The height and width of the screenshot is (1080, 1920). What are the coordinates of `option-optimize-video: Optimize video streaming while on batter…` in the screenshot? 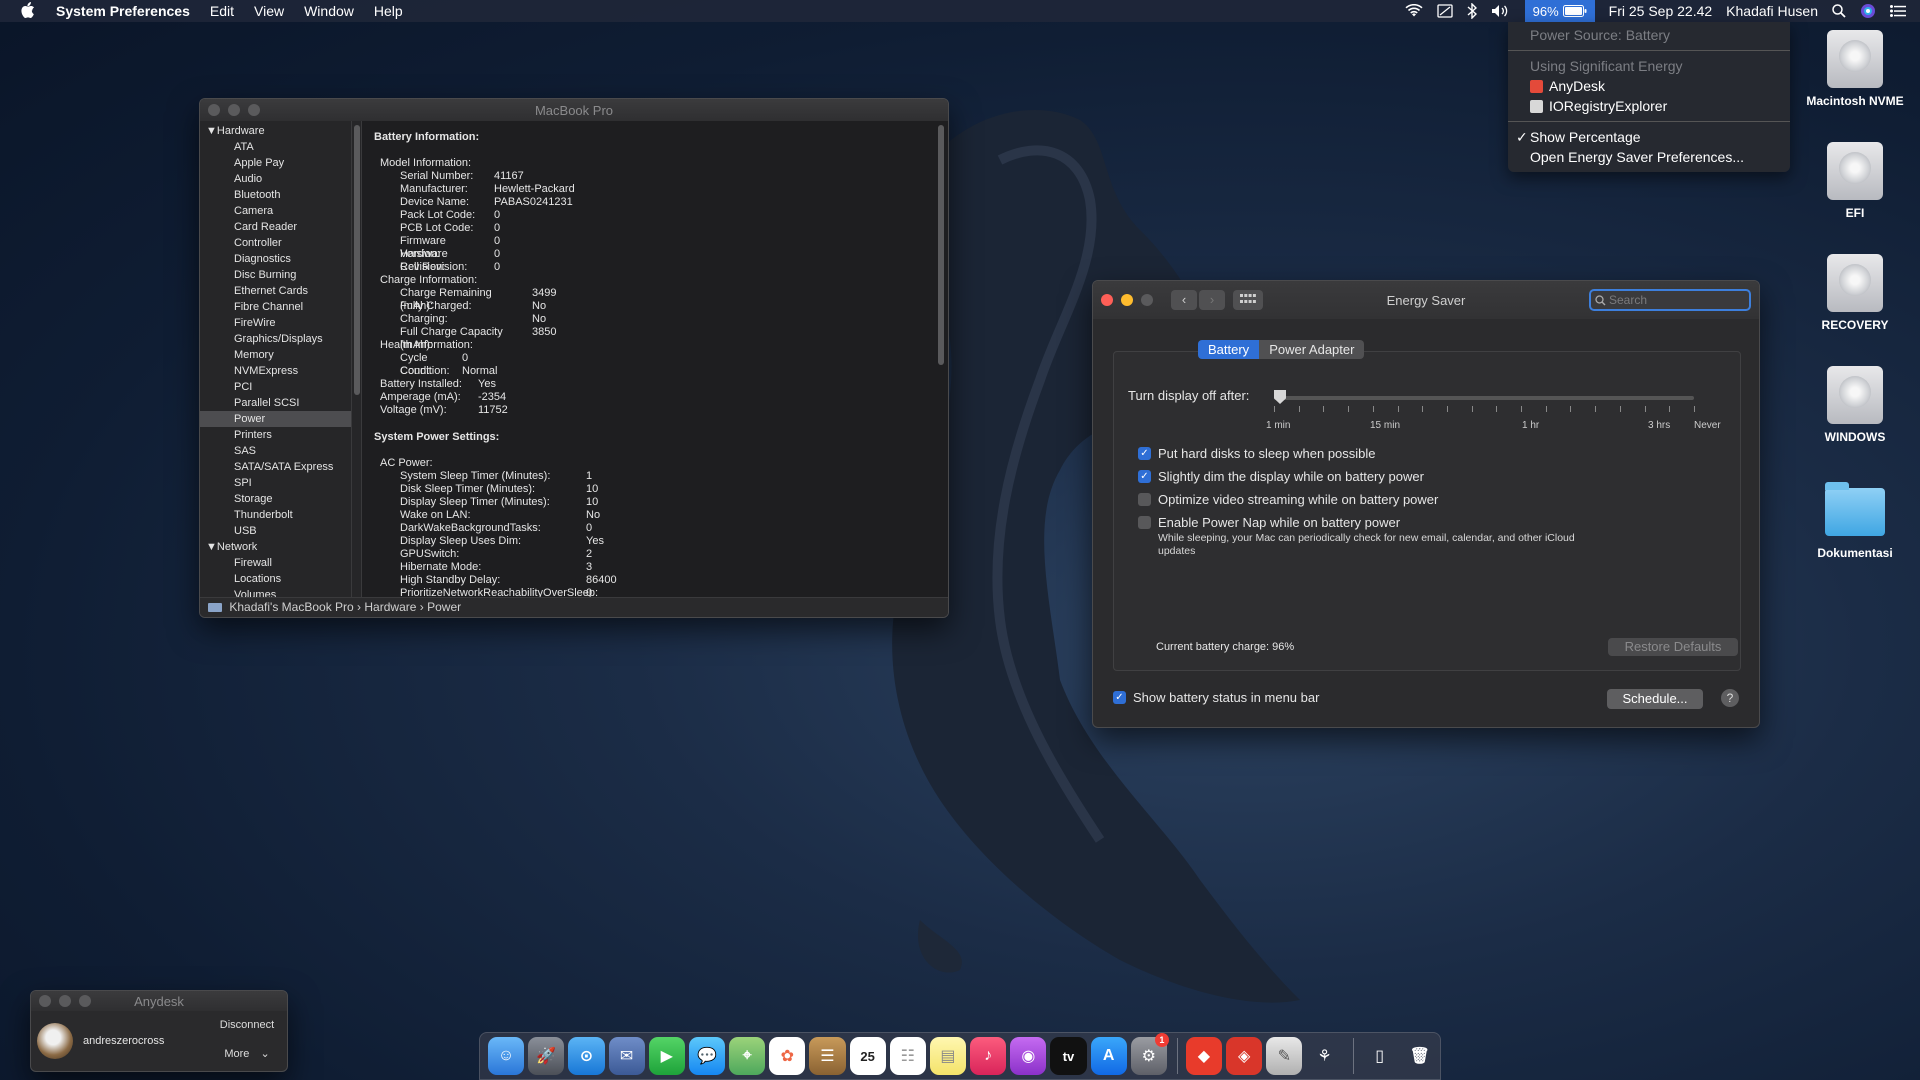 It's located at (1288, 499).